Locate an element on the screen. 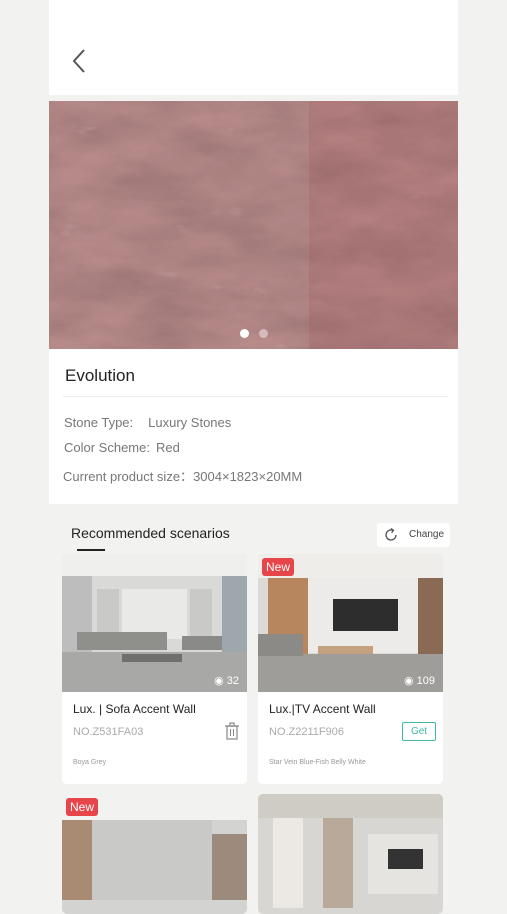 This screenshot has width=507, height=914. divider is located at coordinates (255, 396).